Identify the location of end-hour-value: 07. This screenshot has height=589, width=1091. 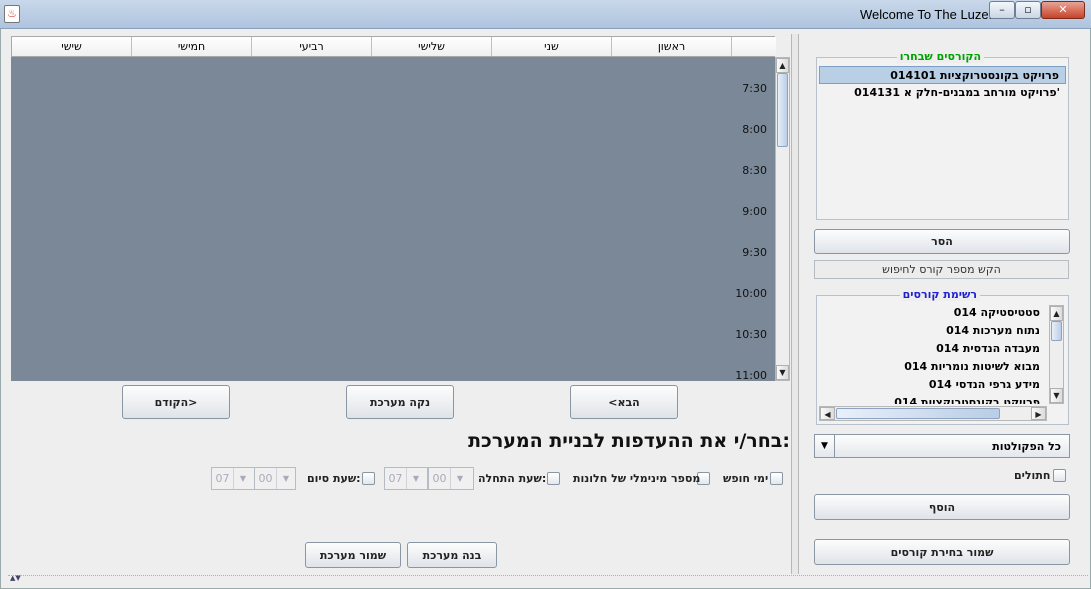
(223, 478).